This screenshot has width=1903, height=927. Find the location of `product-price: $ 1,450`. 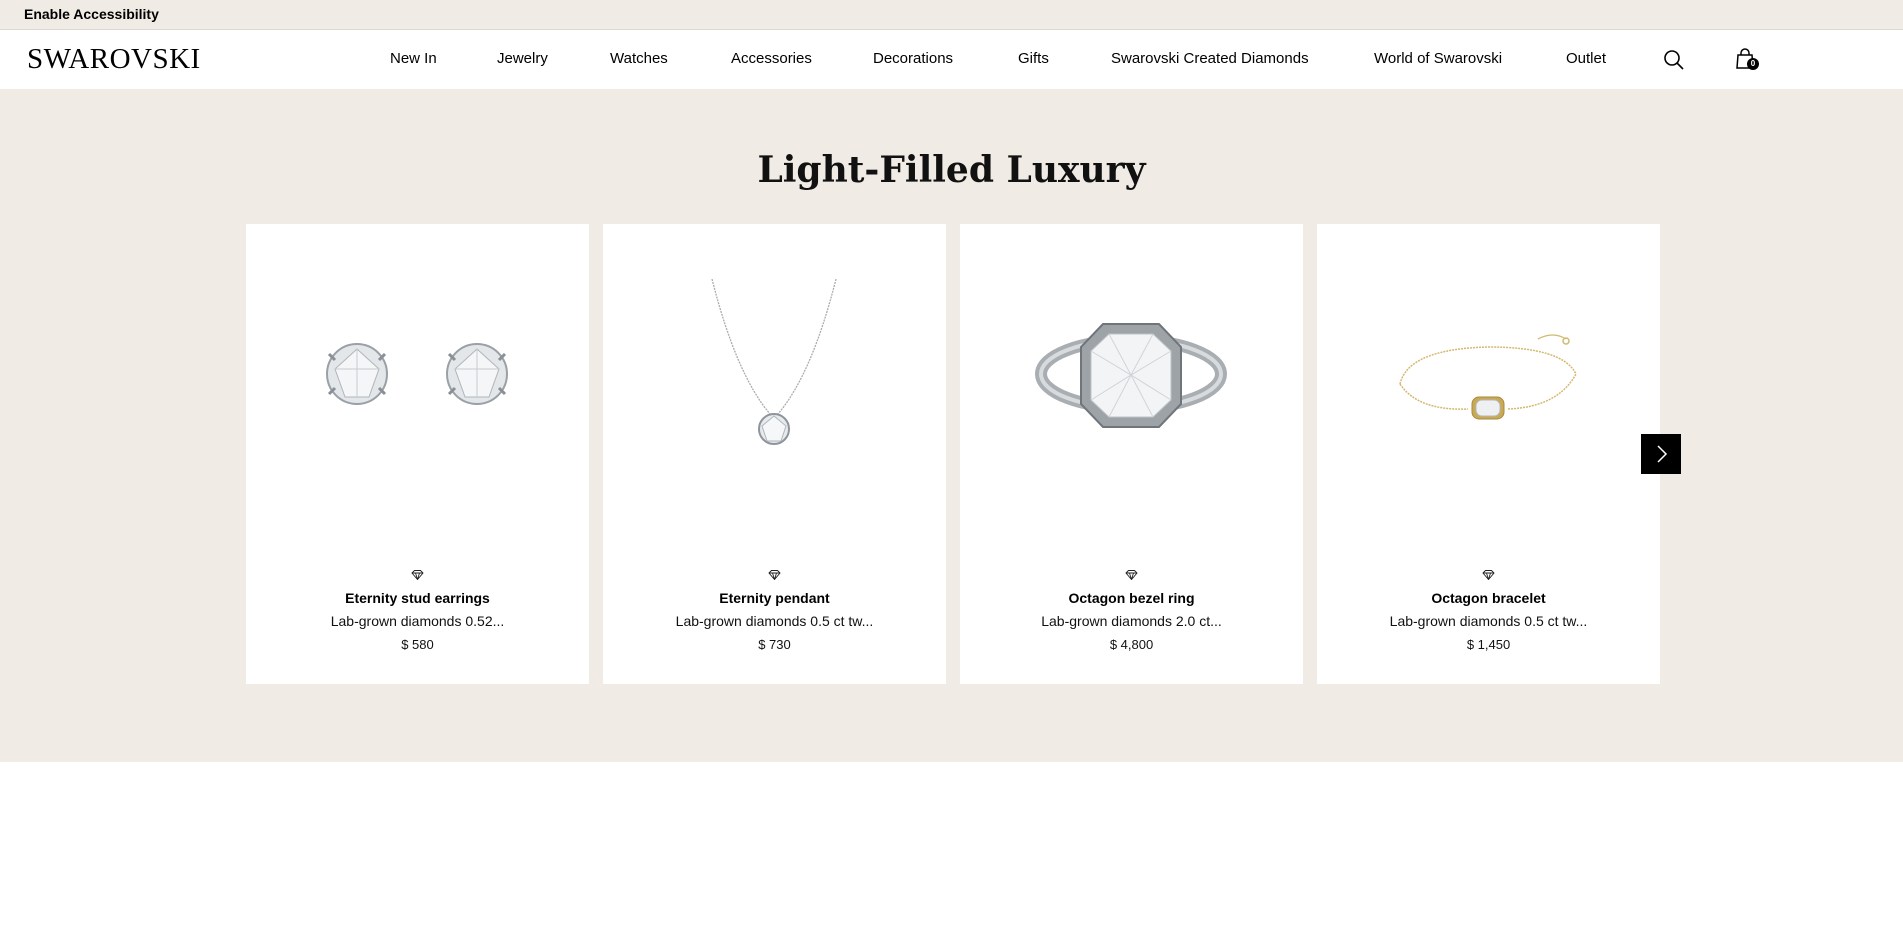

product-price: $ 1,450 is located at coordinates (1488, 644).